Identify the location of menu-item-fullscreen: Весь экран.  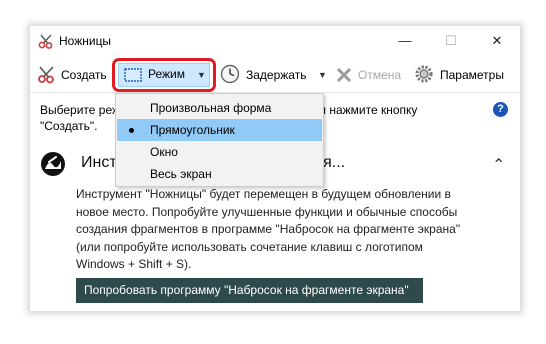
(219, 174).